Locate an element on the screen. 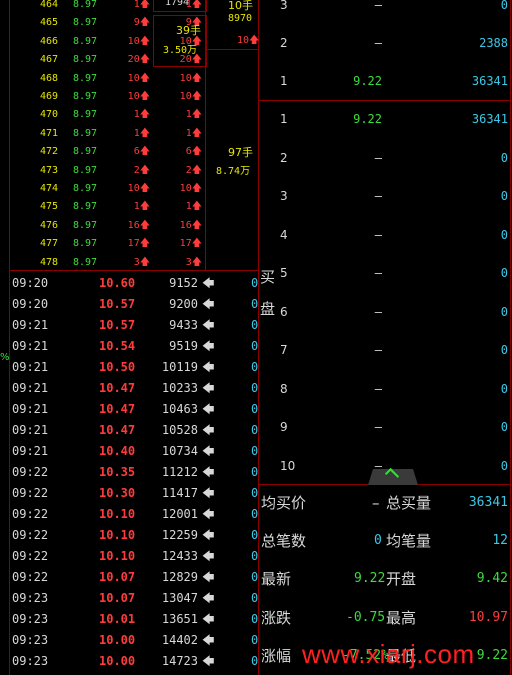 The image size is (512, 675). tick-volume: 16🡅 is located at coordinates (138, 225).